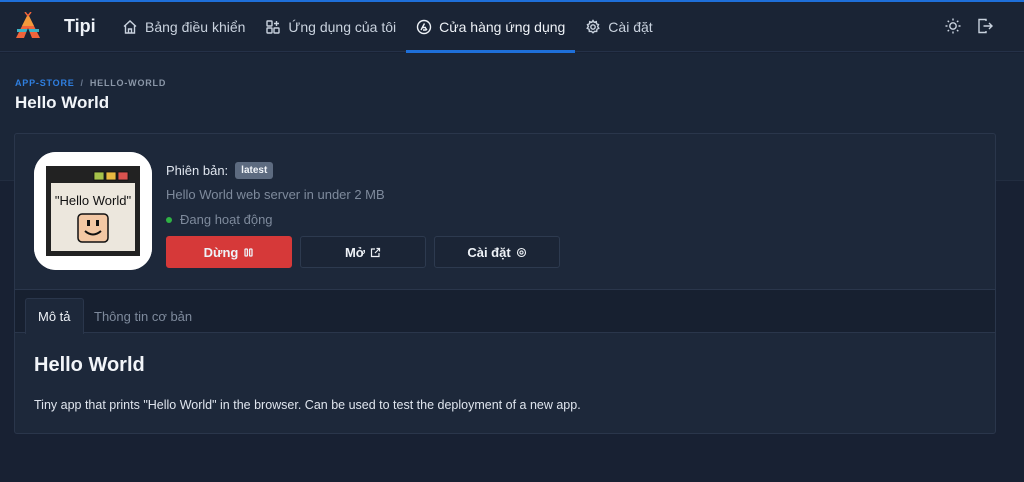 The width and height of the screenshot is (1024, 482). What do you see at coordinates (28, 25) in the screenshot?
I see `tipi-logo-icon` at bounding box center [28, 25].